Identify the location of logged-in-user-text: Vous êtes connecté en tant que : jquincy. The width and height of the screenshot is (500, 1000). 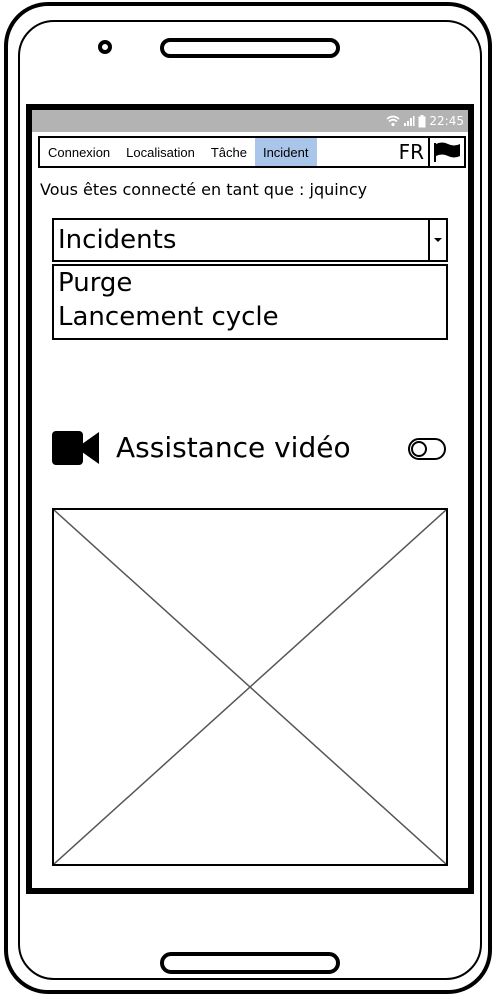
(204, 189).